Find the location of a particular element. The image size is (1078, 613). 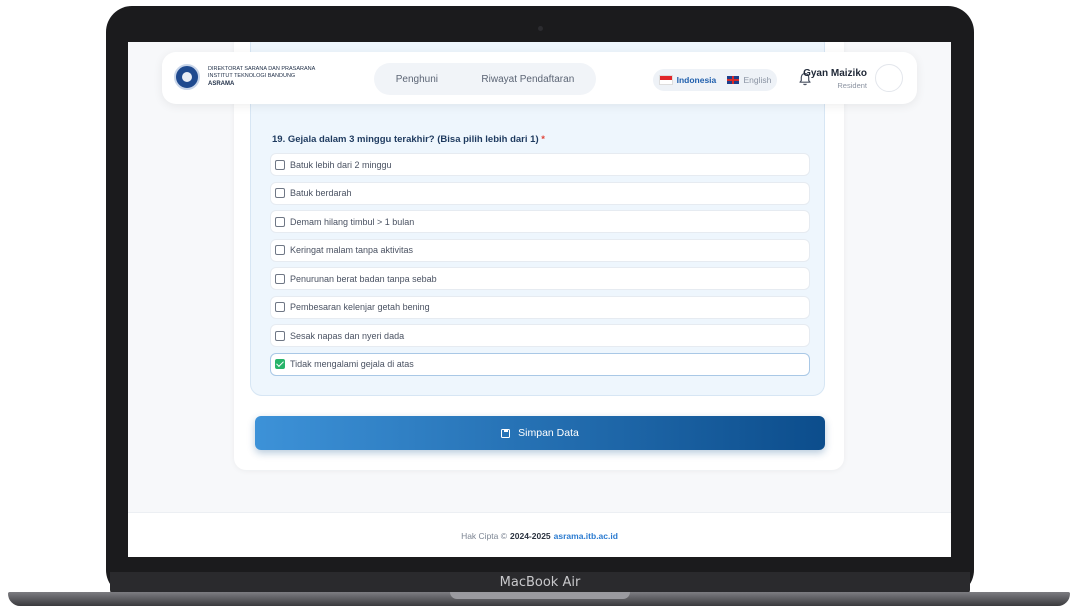

nav-penghuni: Penghuni is located at coordinates (417, 79).